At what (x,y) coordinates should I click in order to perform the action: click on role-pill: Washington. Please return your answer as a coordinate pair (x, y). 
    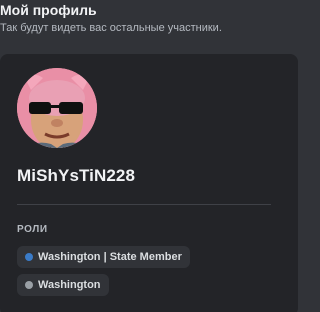
    Looking at the image, I should click on (63, 285).